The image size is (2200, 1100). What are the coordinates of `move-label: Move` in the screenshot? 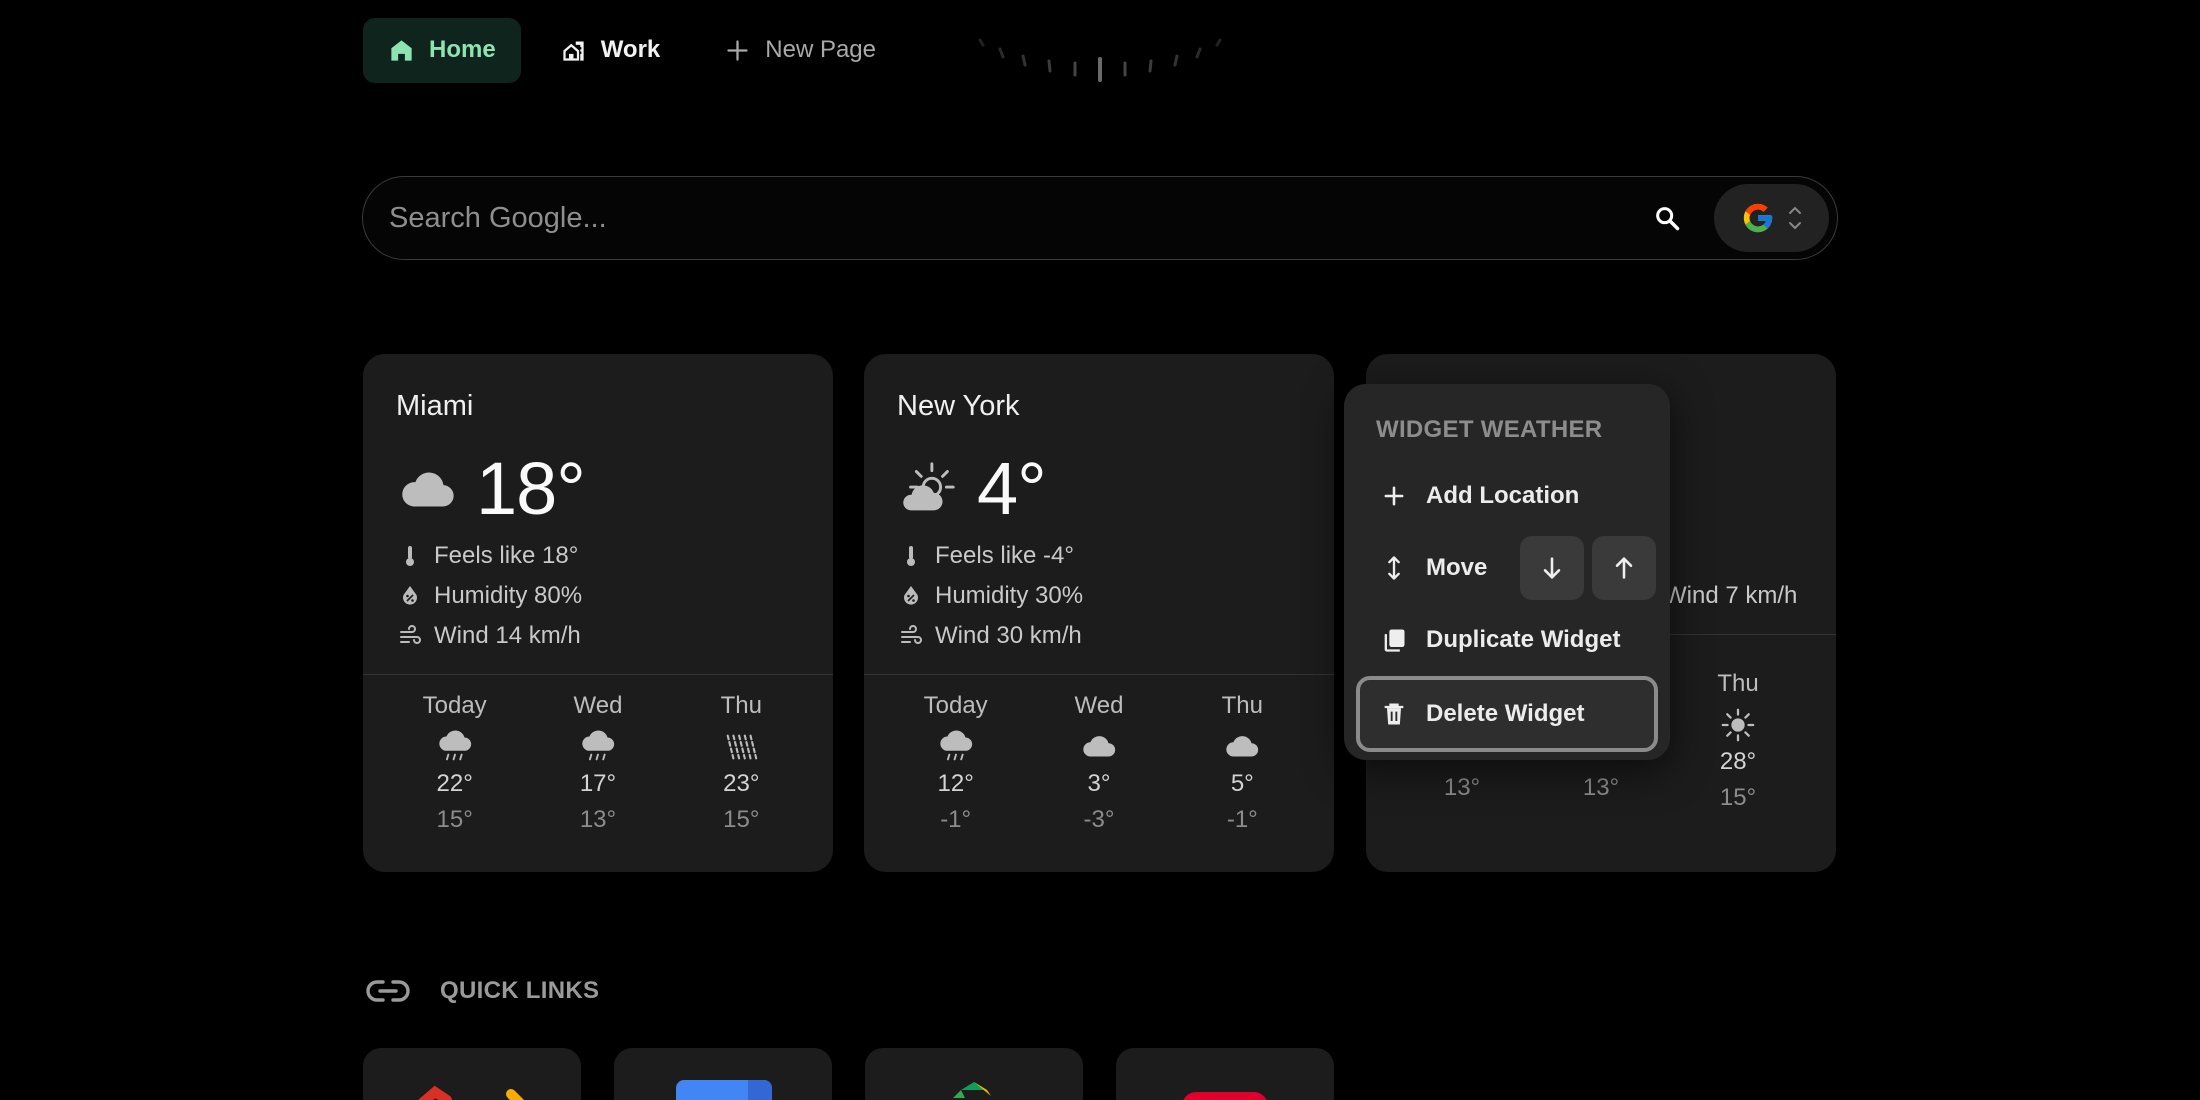 It's located at (1457, 567).